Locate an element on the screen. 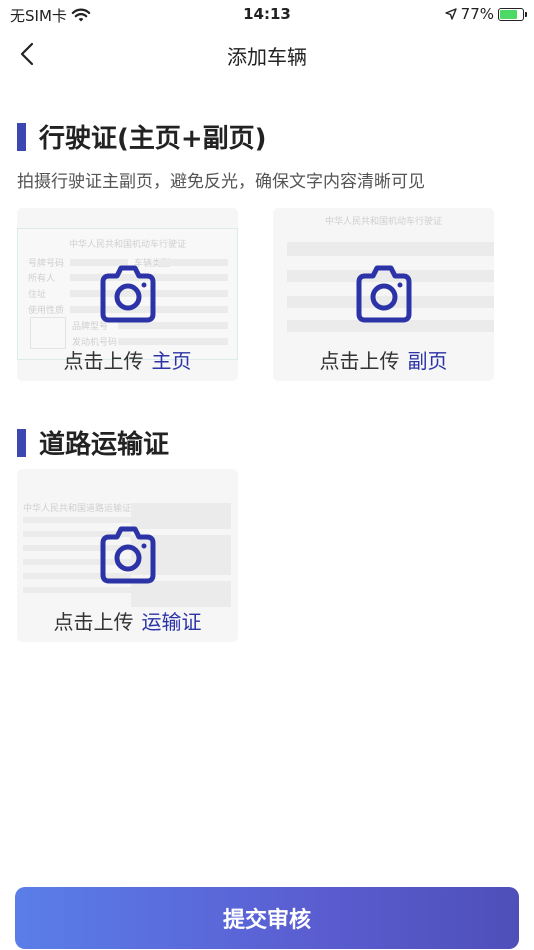  upload-transport-accent: 运输证 is located at coordinates (171, 622).